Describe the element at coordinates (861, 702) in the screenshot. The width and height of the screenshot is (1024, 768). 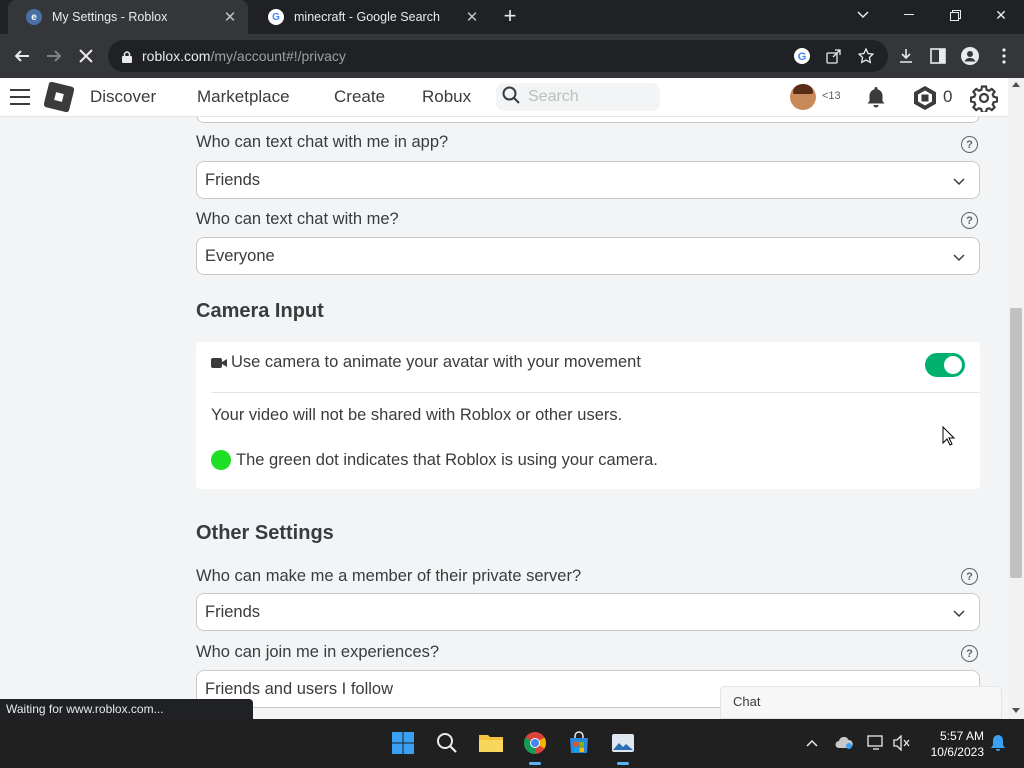
I see `chat-bar: Chat` at that location.